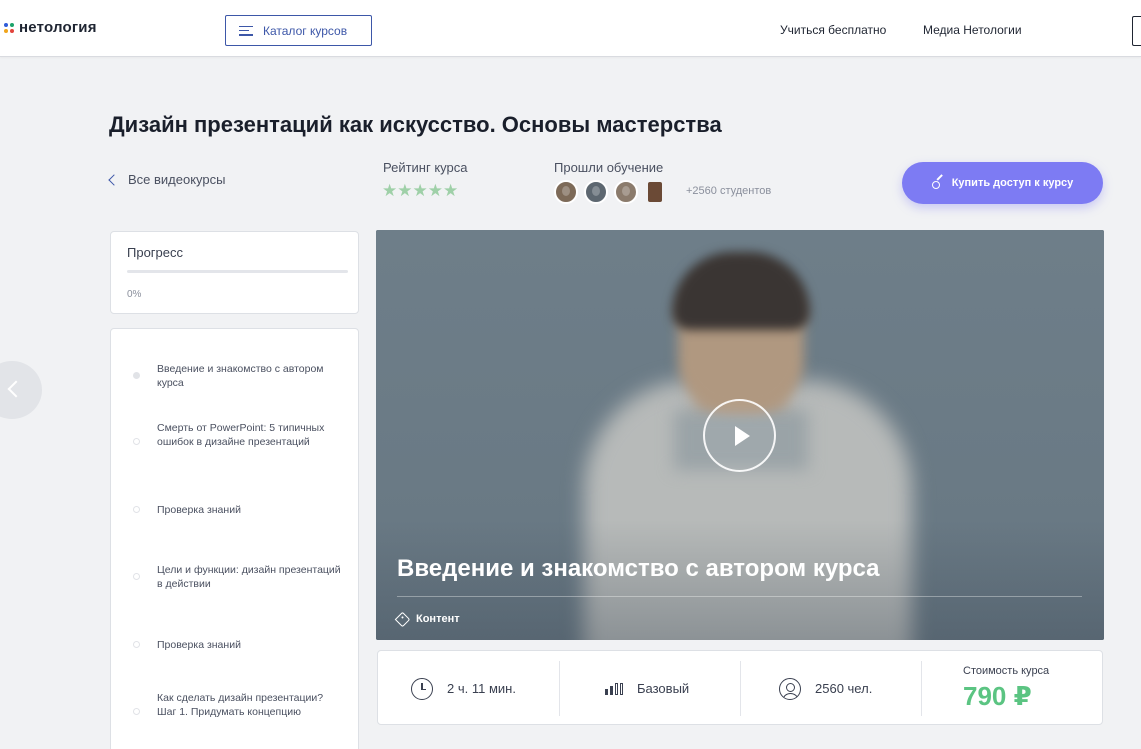 This screenshot has height=749, width=1141. Describe the element at coordinates (177, 179) in the screenshot. I see `back-link-label: Все видеокурсы` at that location.